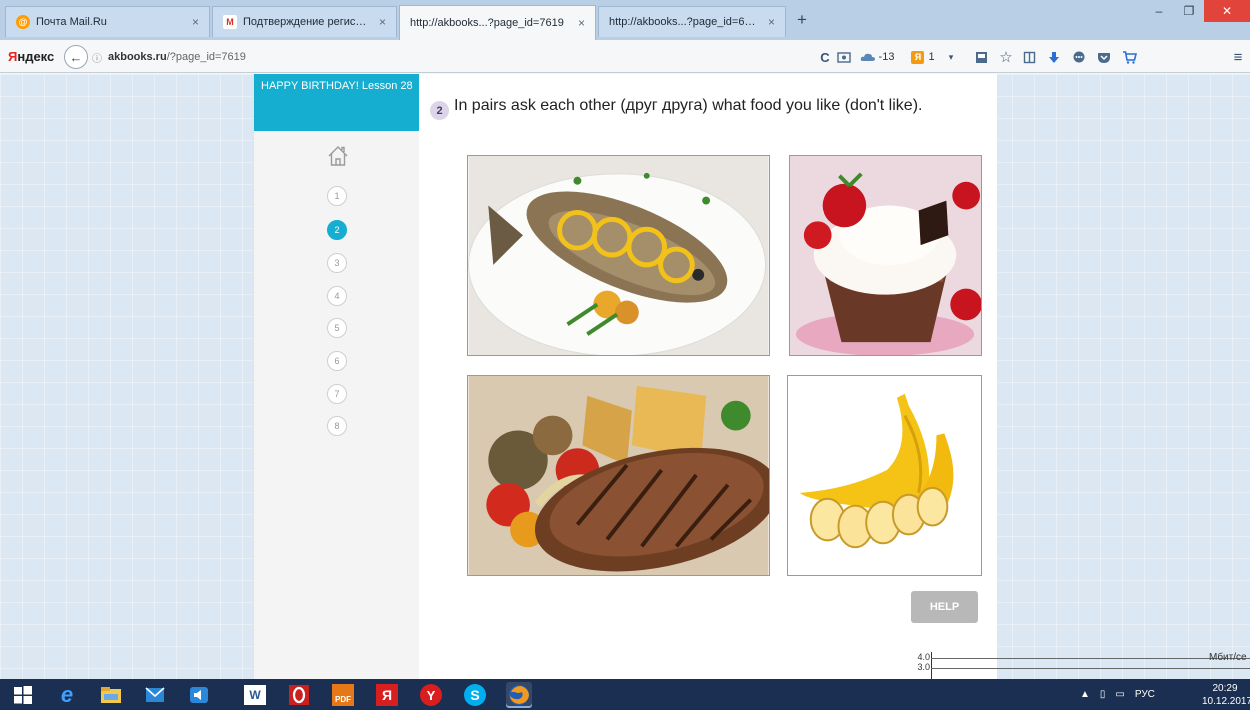 This screenshot has width=1250, height=710. I want to click on yandex-logo: Яндекс, so click(31, 56).